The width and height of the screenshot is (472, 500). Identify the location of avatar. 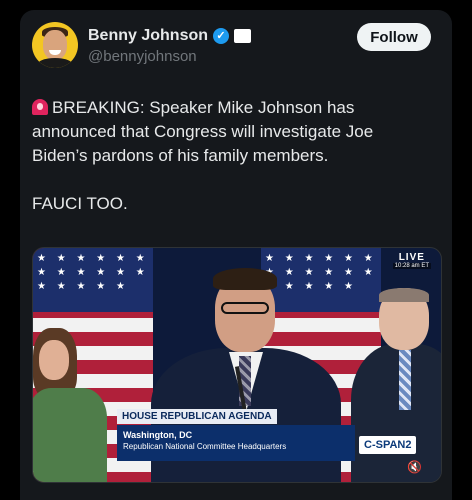
(55, 45).